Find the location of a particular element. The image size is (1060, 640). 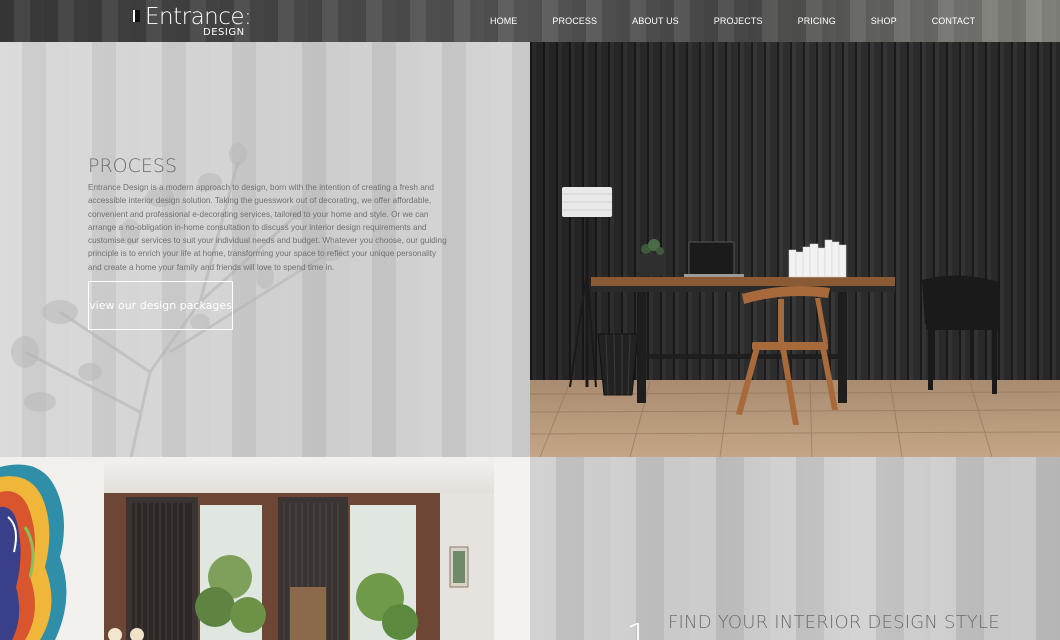

living-room-illustration is located at coordinates (265, 548).